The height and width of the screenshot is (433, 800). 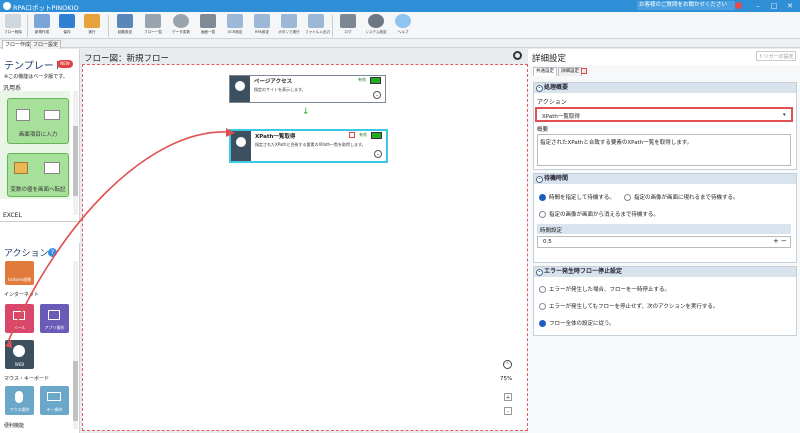 I want to click on database-icon, so click(x=181, y=21).